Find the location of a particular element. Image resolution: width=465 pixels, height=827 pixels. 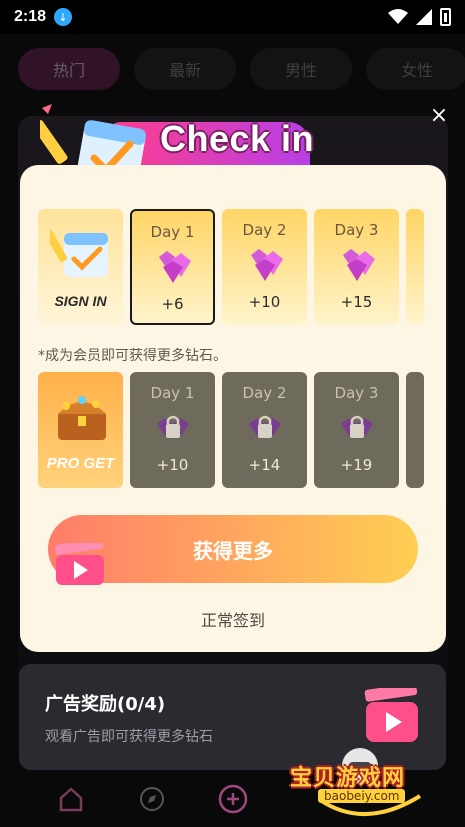

pro-badge: PRO GET is located at coordinates (80, 430).